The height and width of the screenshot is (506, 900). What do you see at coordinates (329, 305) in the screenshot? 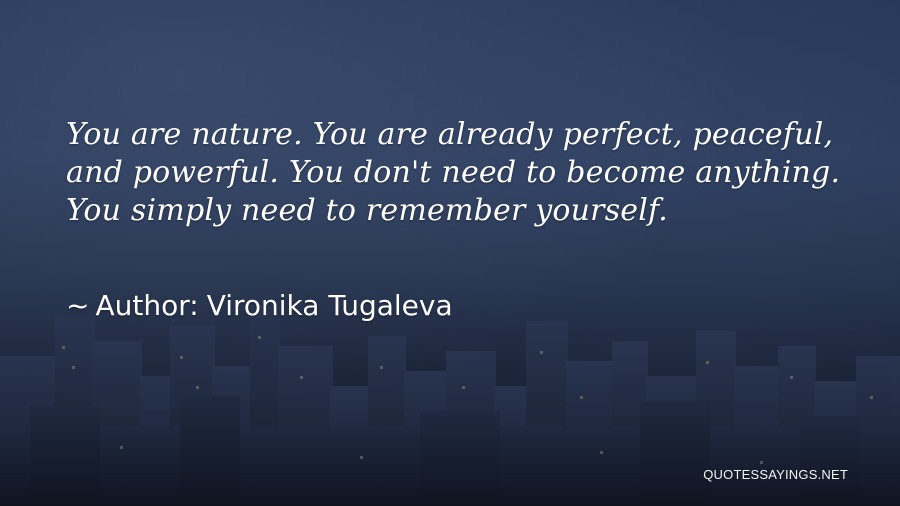
I see `author-name: Vironika Tugaleva` at bounding box center [329, 305].